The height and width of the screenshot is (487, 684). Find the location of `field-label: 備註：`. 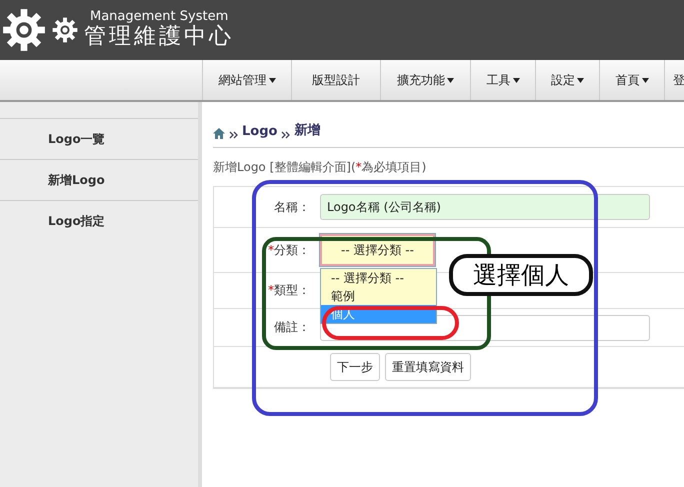

field-label: 備註： is located at coordinates (292, 327).